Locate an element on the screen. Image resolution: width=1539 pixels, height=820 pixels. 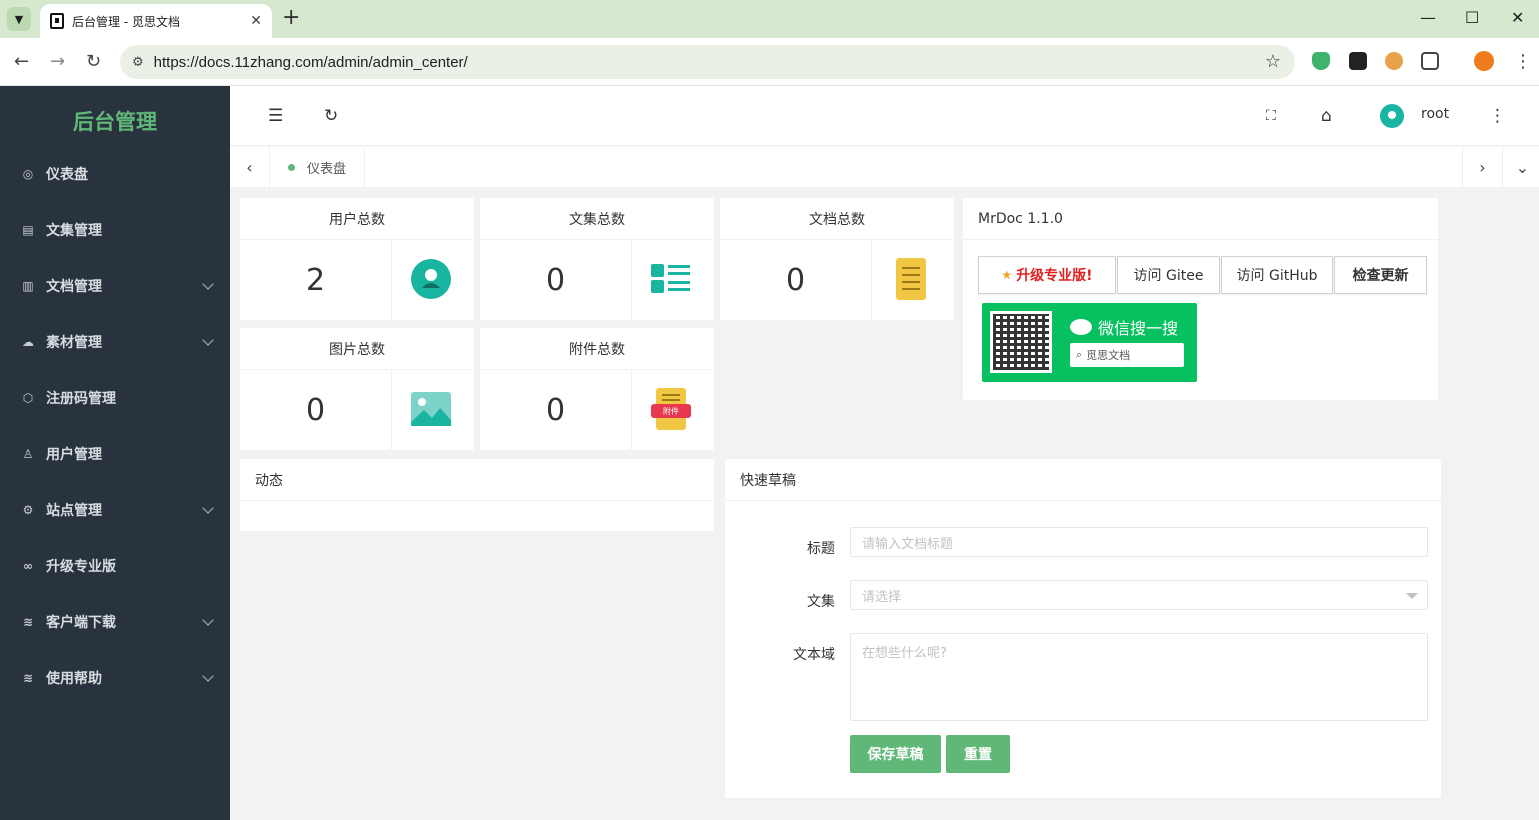
sidebar-logo: 后台管理 is located at coordinates (115, 121).